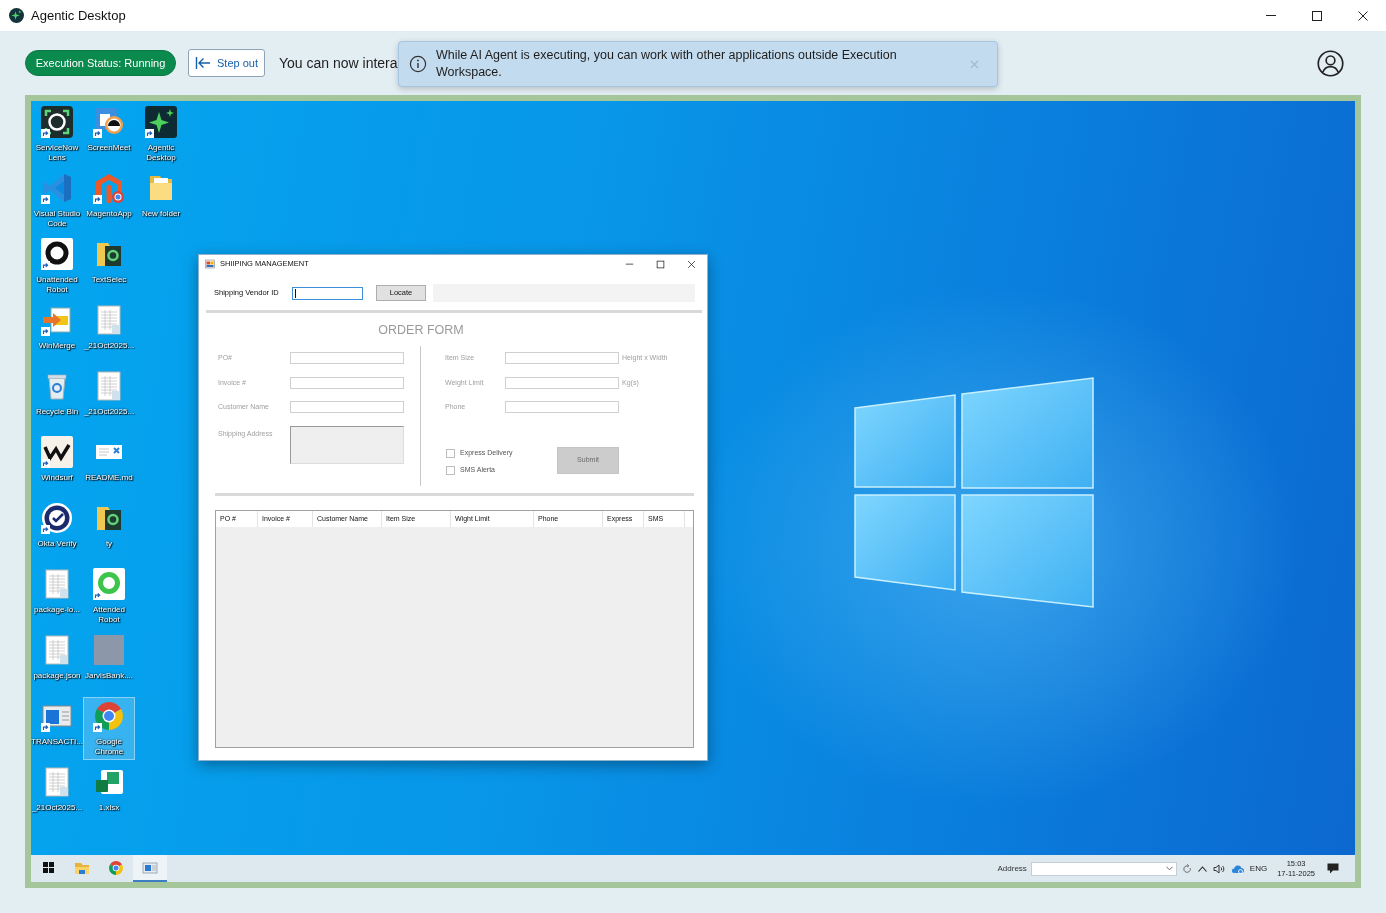 Image resolution: width=1386 pixels, height=913 pixels. Describe the element at coordinates (1202, 868) in the screenshot. I see `chevron-up-icon` at that location.